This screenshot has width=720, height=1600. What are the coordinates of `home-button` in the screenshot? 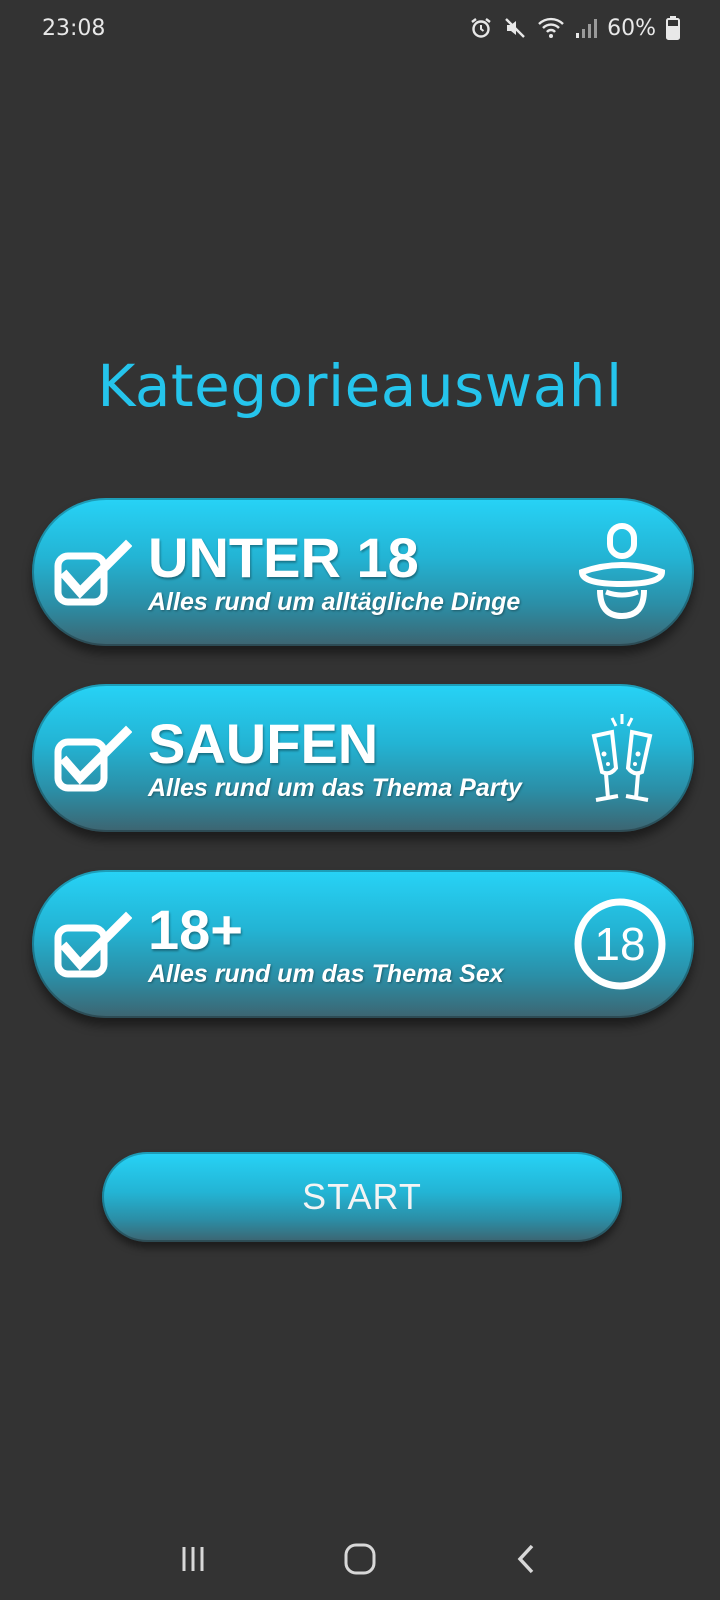 It's located at (360, 1559).